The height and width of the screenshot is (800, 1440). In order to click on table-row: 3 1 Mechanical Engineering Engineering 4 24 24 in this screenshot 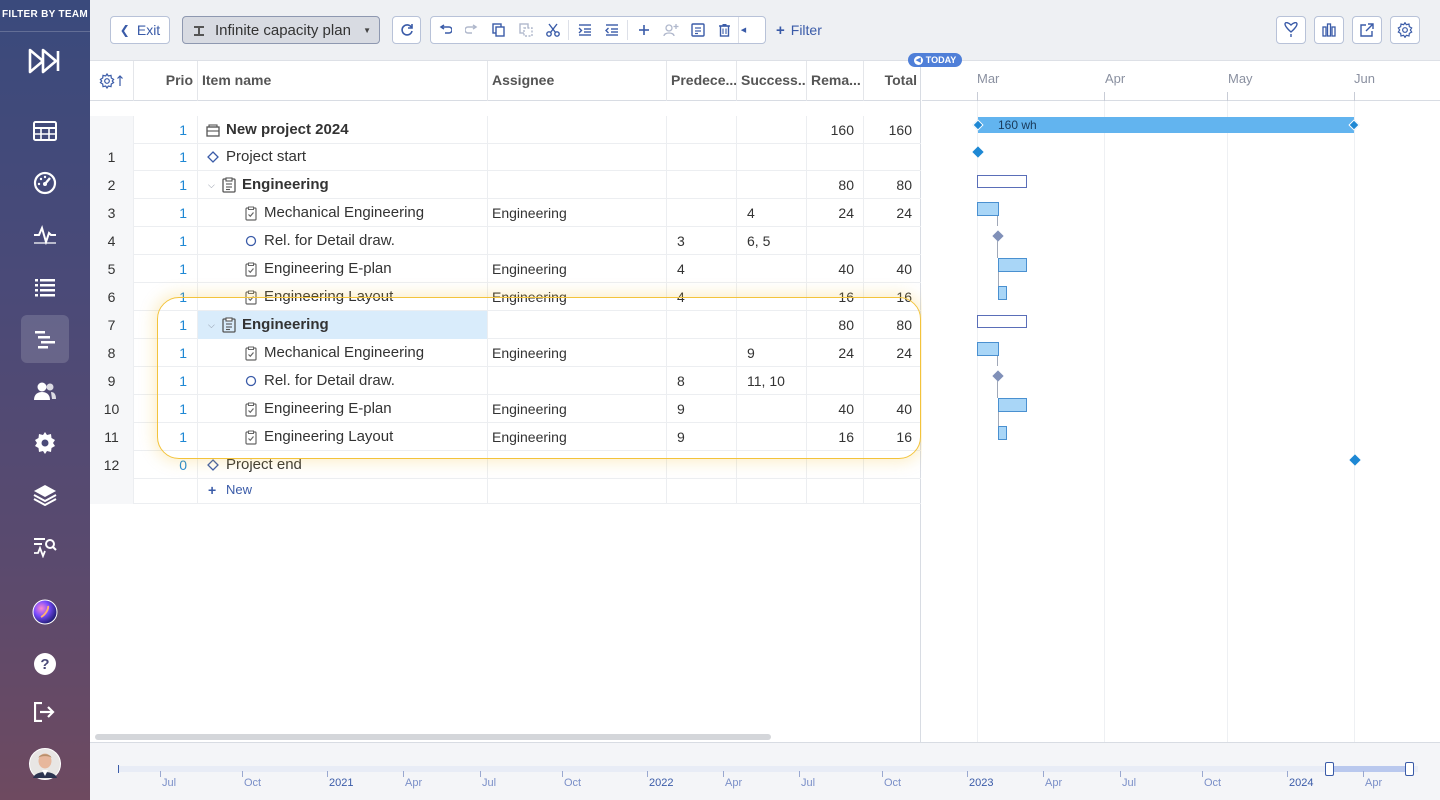, I will do `click(505, 213)`.